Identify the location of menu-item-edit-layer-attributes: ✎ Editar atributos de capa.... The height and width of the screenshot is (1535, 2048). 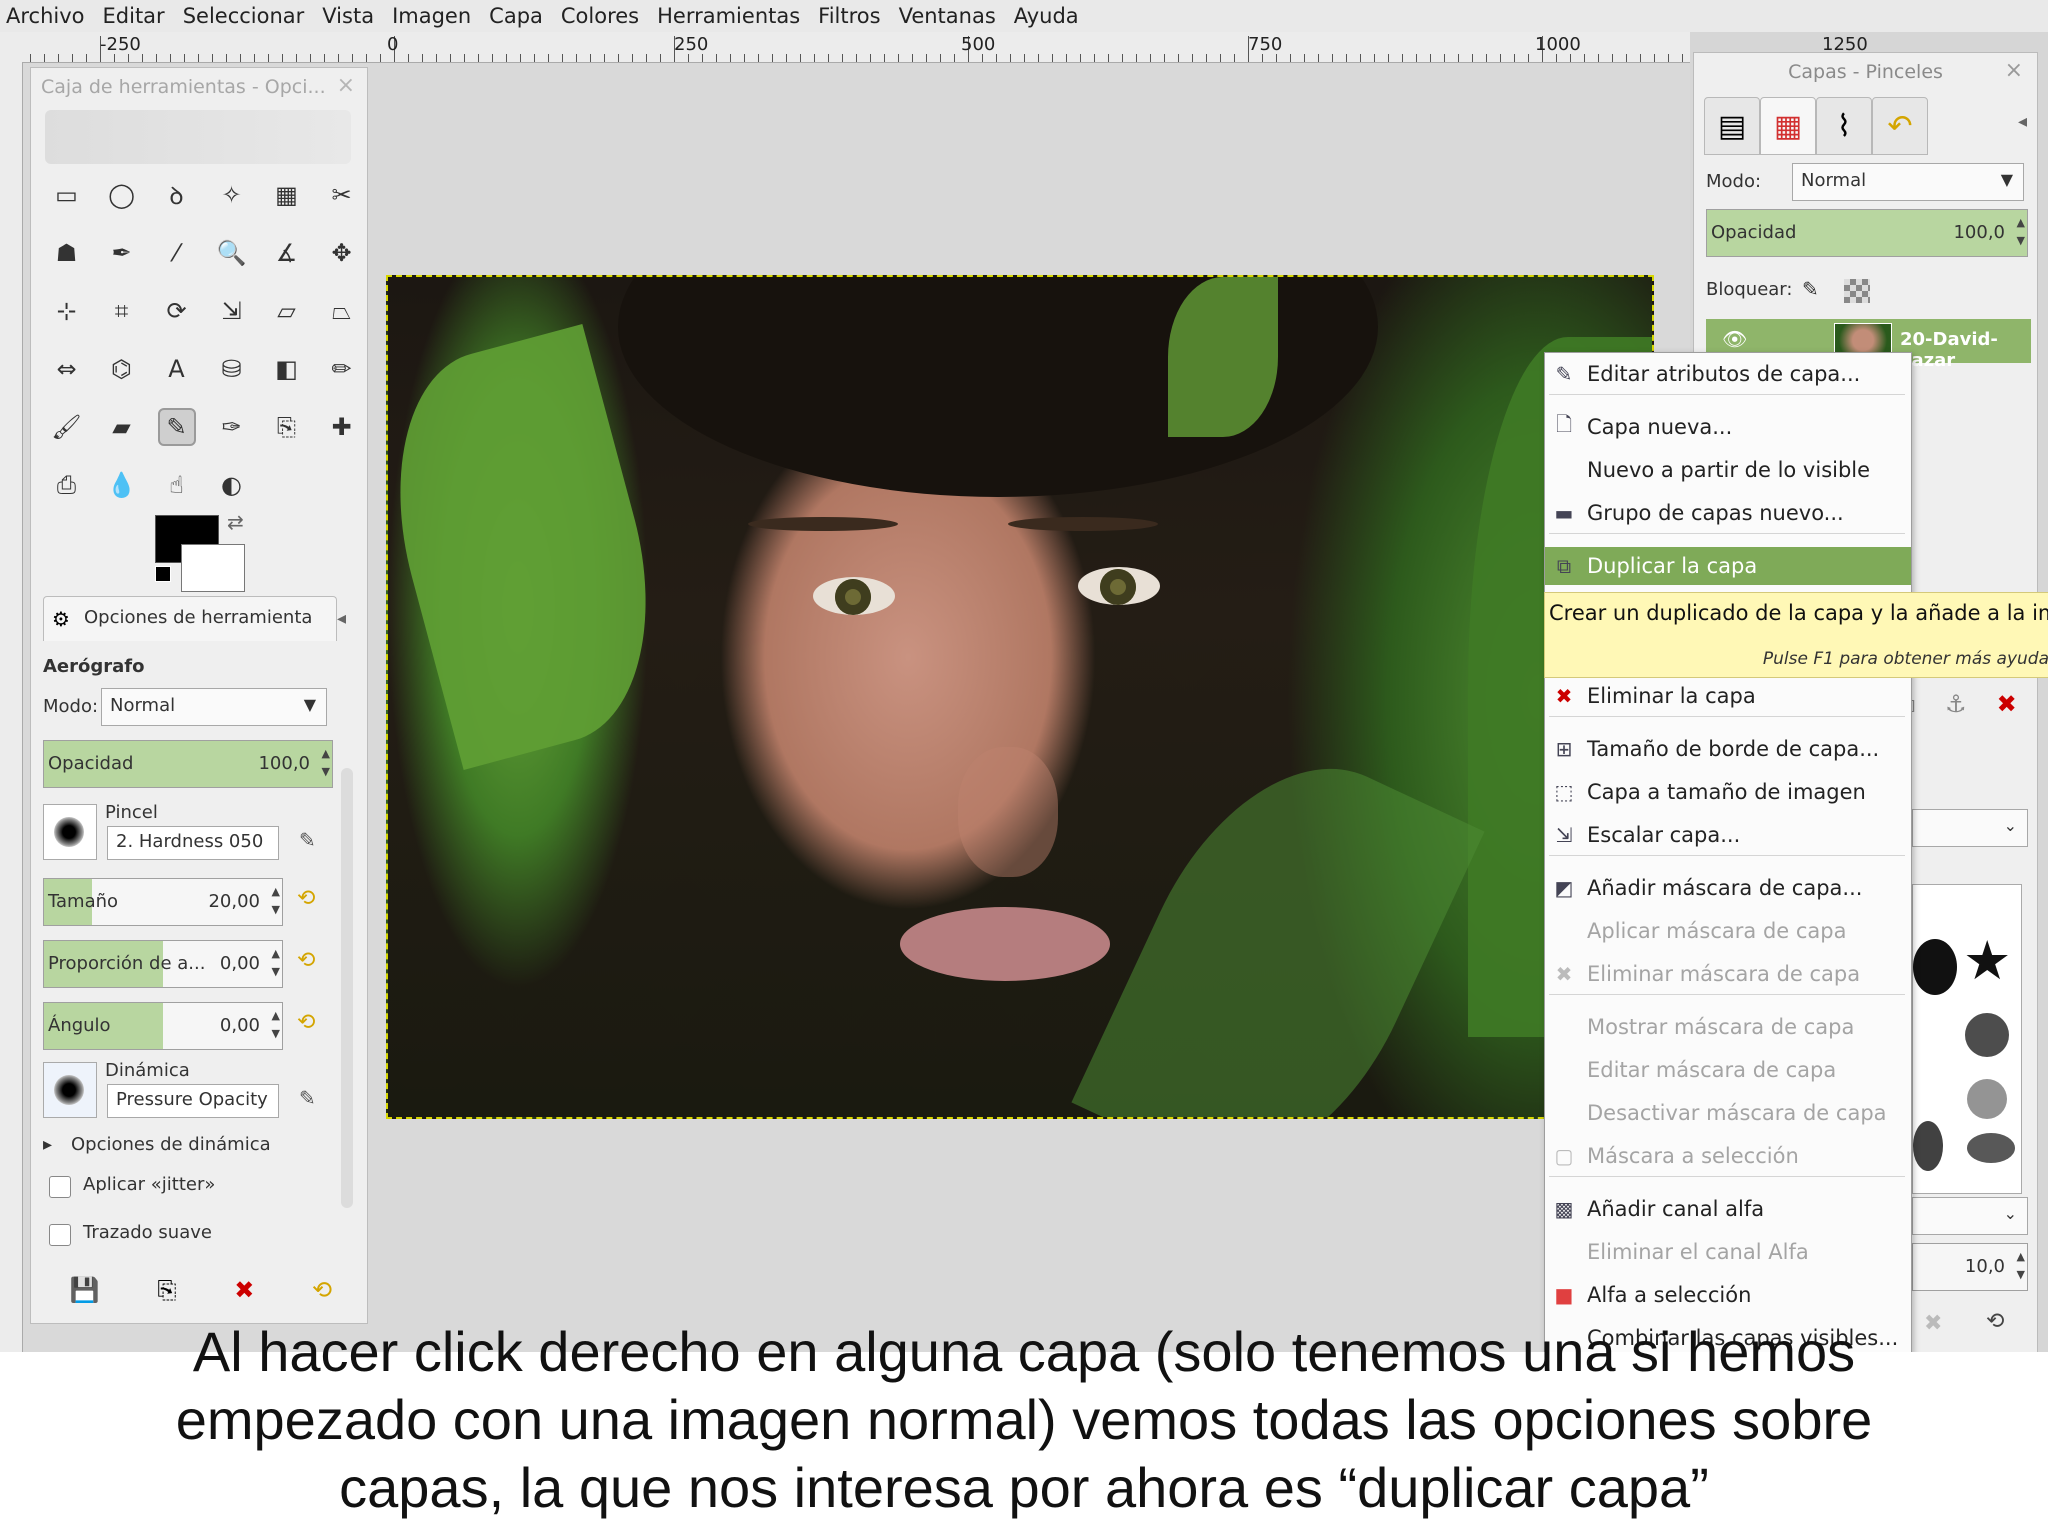
(1728, 374).